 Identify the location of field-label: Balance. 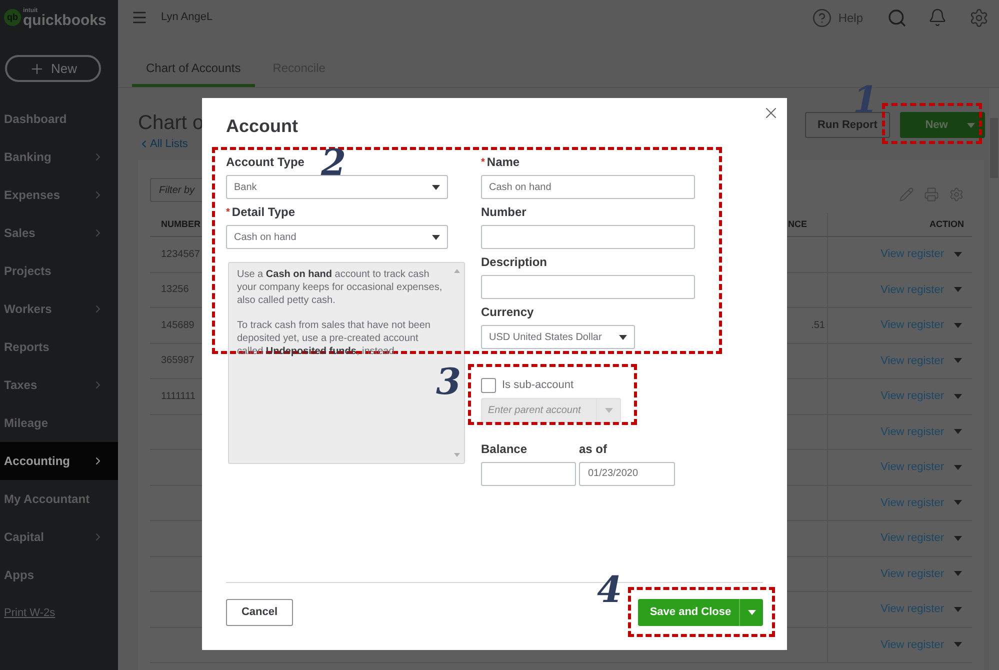
(504, 449).